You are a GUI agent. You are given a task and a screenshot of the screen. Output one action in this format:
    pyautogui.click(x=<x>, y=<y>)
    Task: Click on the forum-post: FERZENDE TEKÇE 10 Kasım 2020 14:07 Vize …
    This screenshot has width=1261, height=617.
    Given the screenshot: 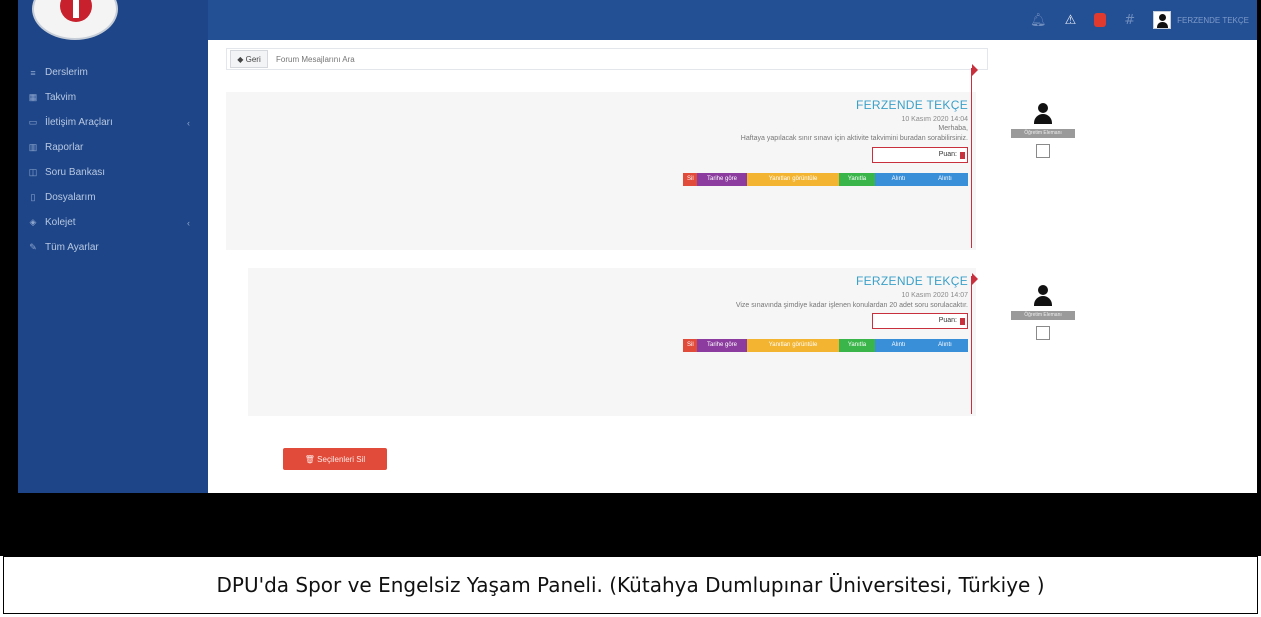 What is the action you would take?
    pyautogui.click(x=612, y=342)
    